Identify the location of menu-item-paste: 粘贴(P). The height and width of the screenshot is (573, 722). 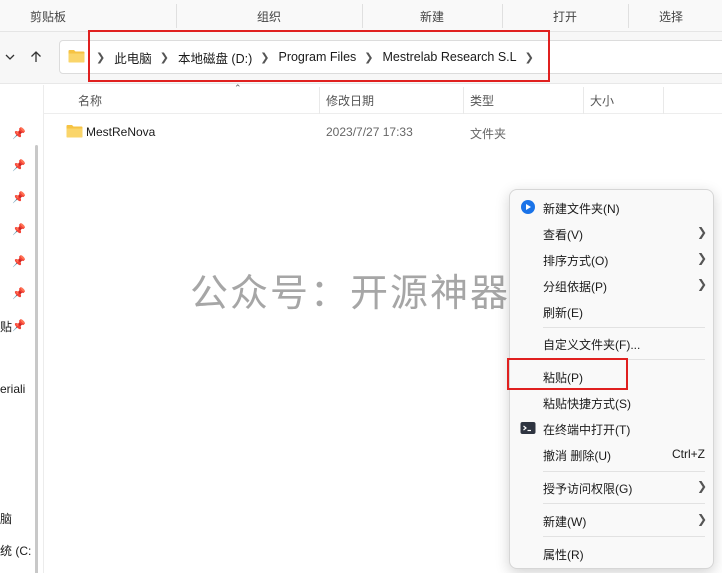
(612, 376).